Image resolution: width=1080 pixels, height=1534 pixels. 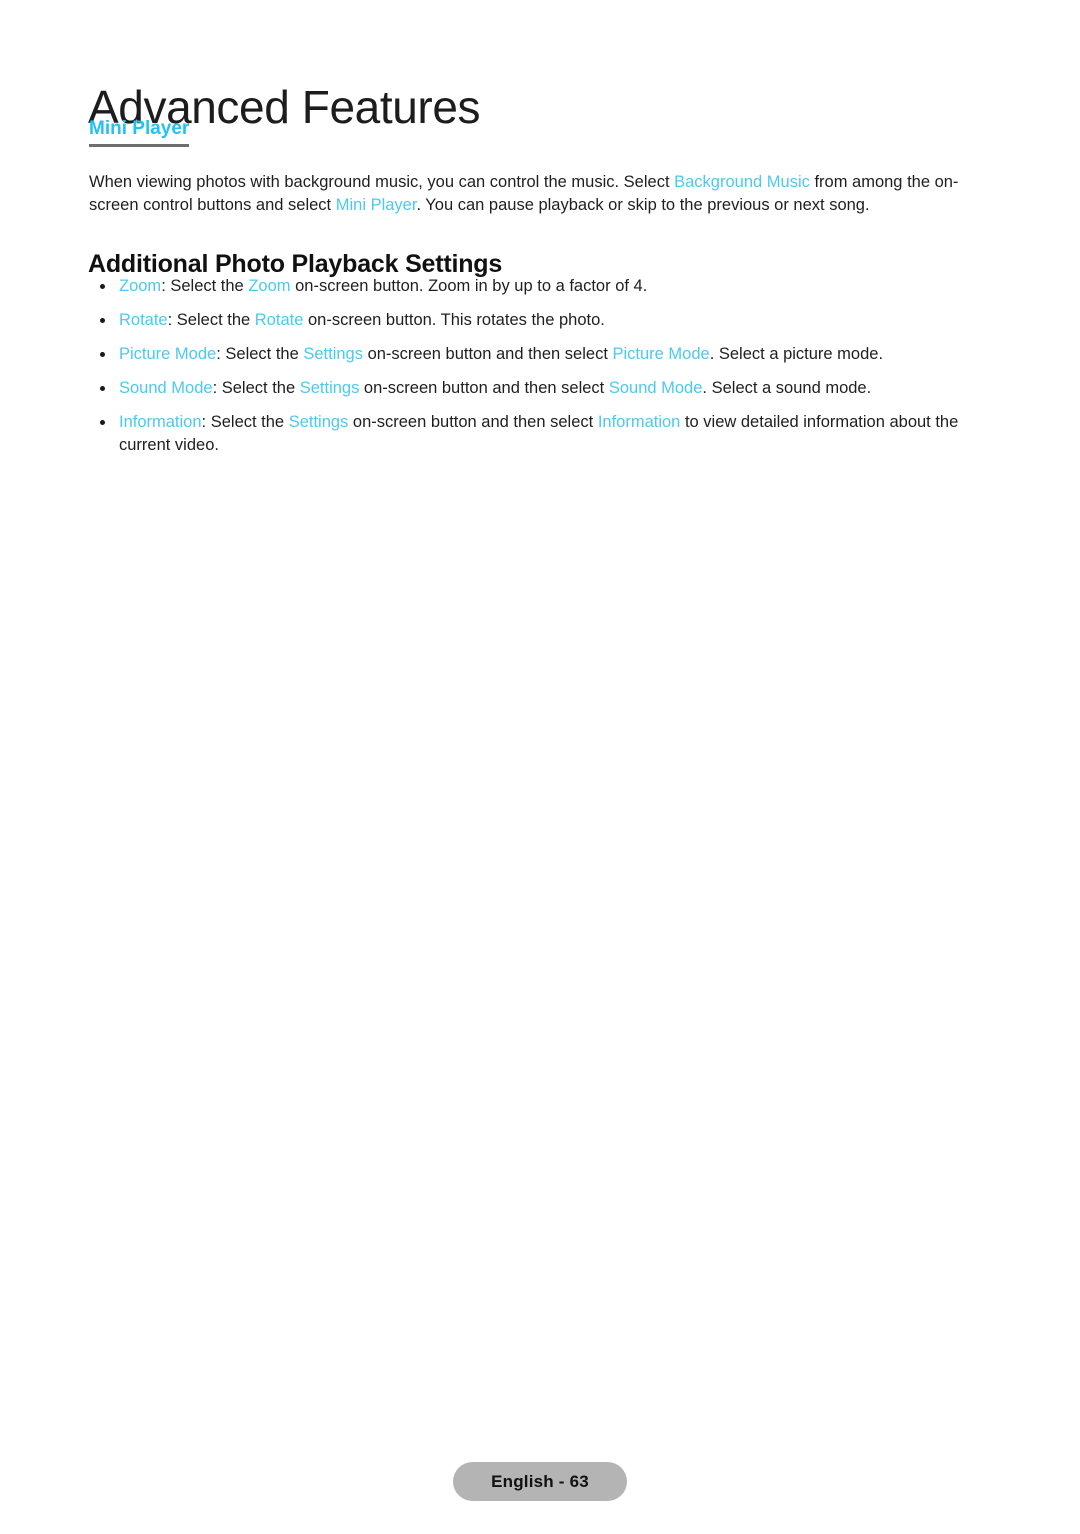 I want to click on page-footer-badge: English - 63, so click(x=540, y=1481).